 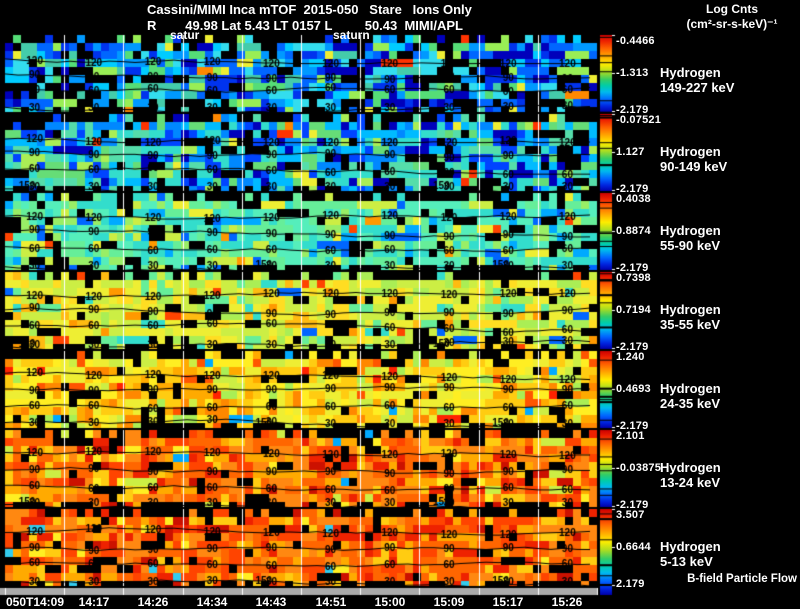 What do you see at coordinates (639, 468) in the screenshot?
I see `cbar-mid-label-5: -0.03875` at bounding box center [639, 468].